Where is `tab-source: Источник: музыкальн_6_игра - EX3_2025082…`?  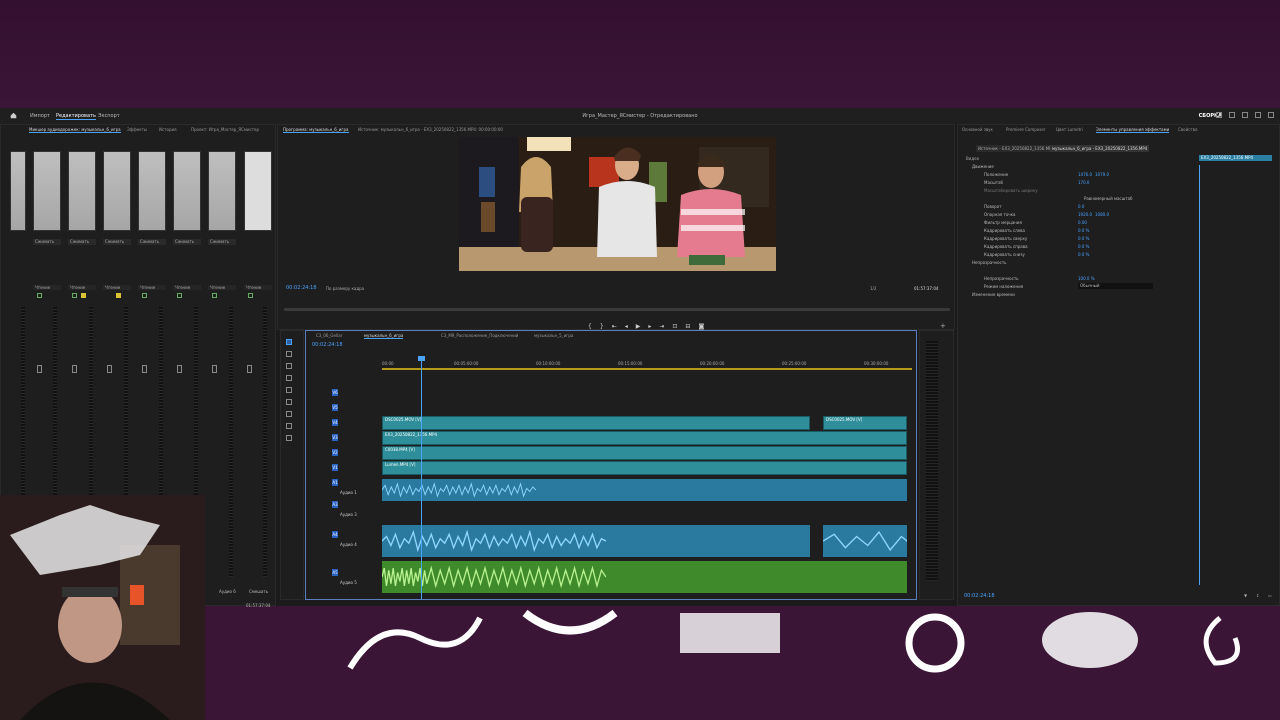
tab-source: Источник: музыкальн_6_игра - EX3_2025082… is located at coordinates (430, 129).